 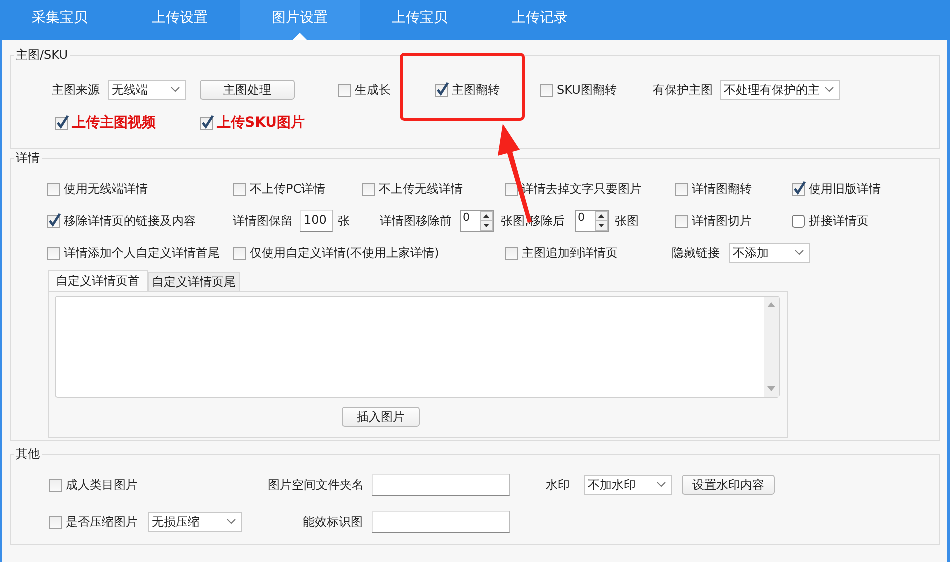 What do you see at coordinates (195, 522) in the screenshot?
I see `dropdown: 无损压缩` at bounding box center [195, 522].